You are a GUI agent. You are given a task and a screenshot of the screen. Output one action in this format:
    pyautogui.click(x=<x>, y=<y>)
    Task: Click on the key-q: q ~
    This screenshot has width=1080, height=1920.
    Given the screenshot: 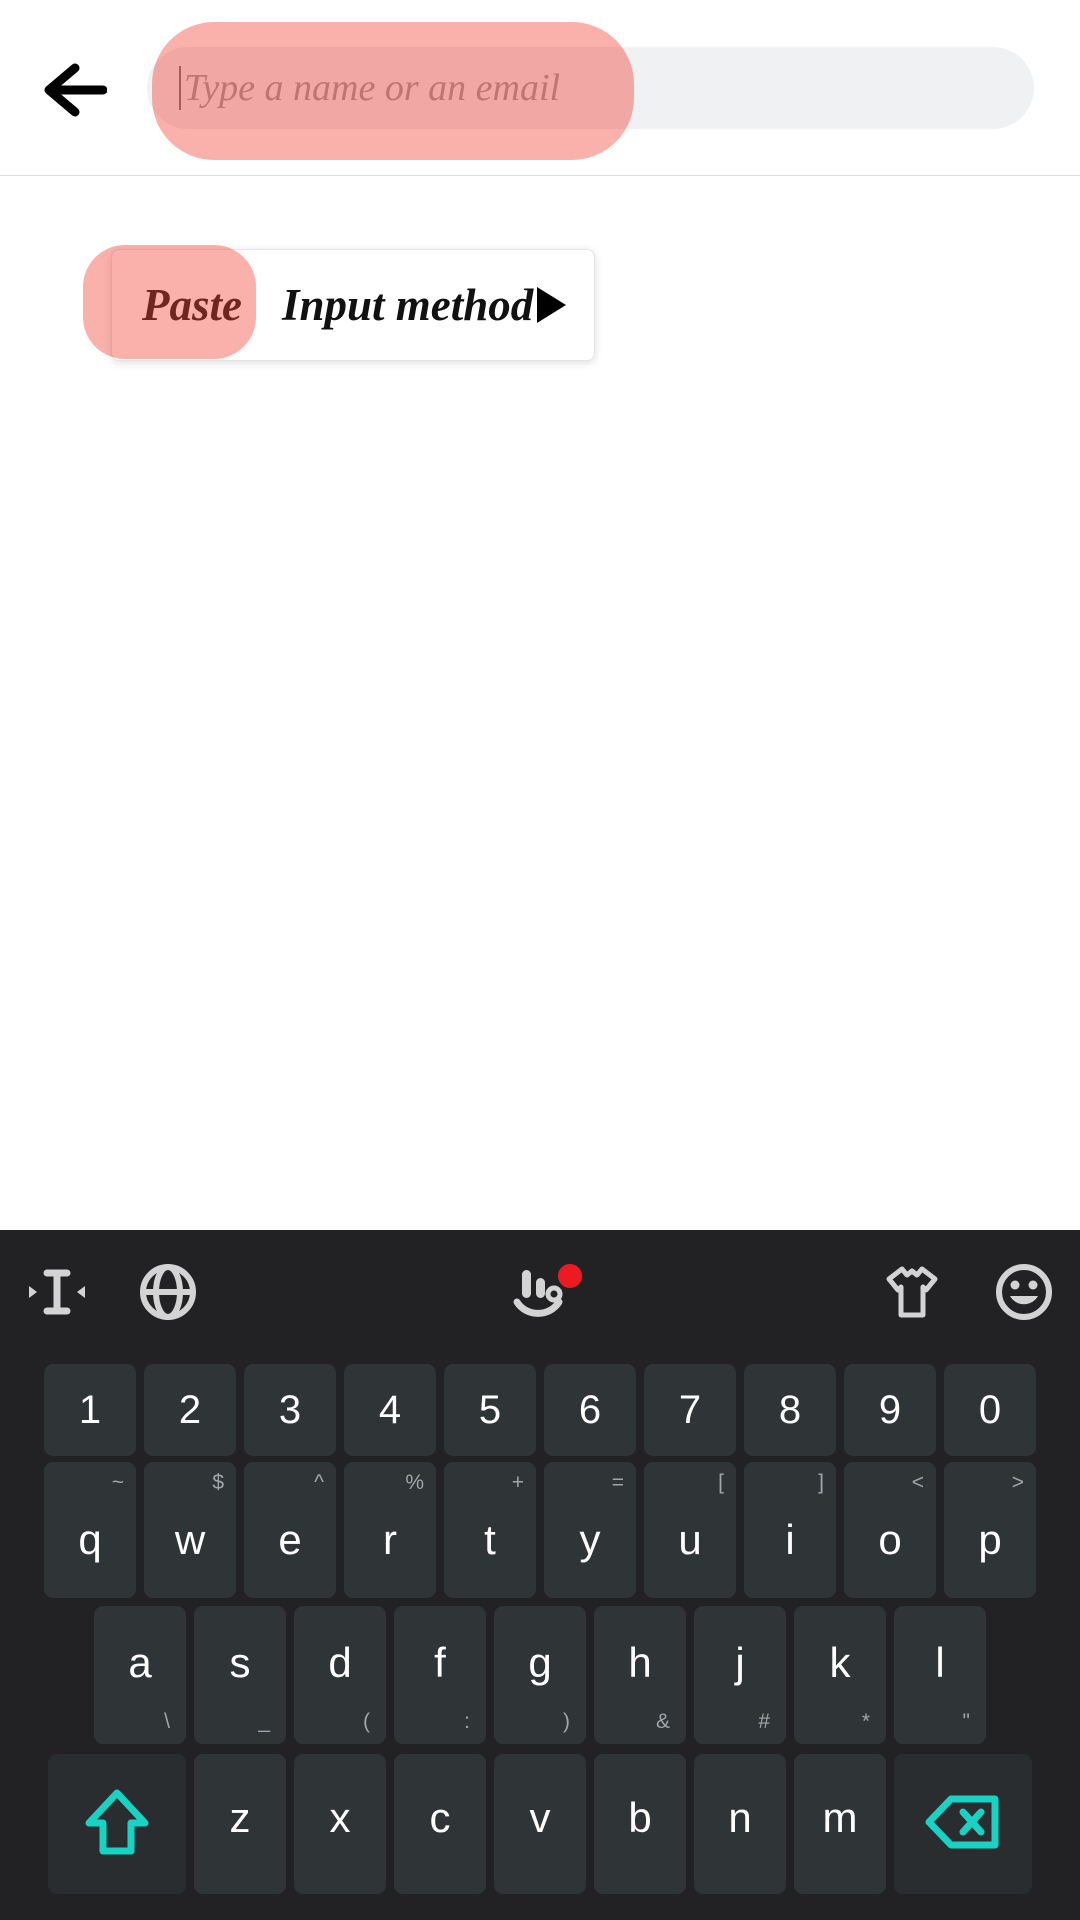 What is the action you would take?
    pyautogui.click(x=90, y=1530)
    